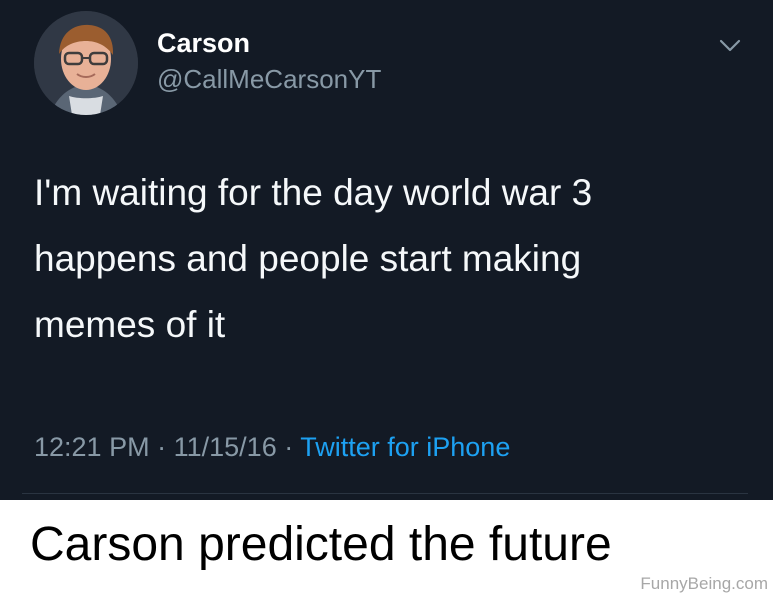 This screenshot has width=773, height=600. Describe the element at coordinates (225, 447) in the screenshot. I see `tweet-date: 11/15/16` at that location.